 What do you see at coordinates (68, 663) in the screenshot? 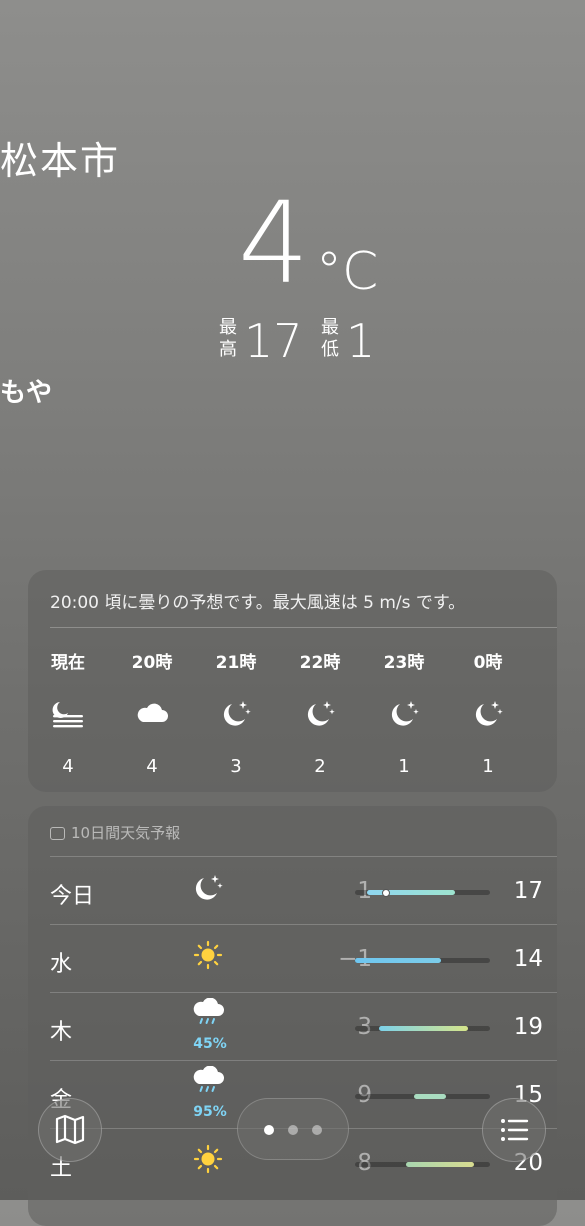
I see `hour-label: 現在` at bounding box center [68, 663].